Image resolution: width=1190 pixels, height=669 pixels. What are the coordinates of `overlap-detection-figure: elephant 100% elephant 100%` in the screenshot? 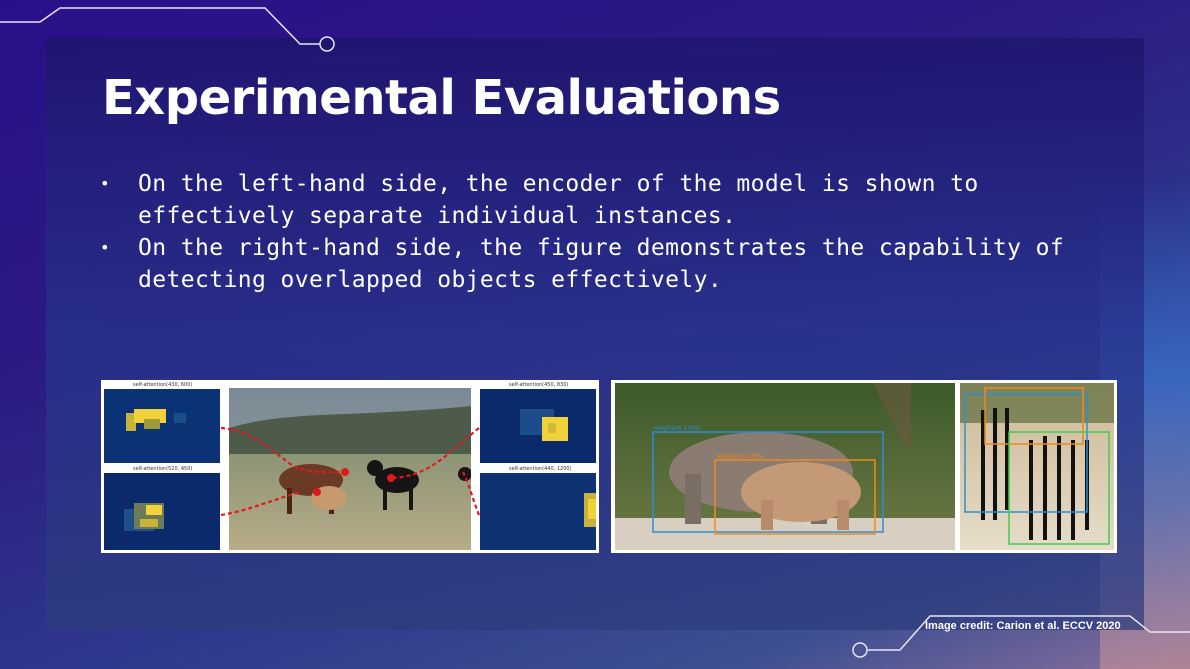 It's located at (864, 466).